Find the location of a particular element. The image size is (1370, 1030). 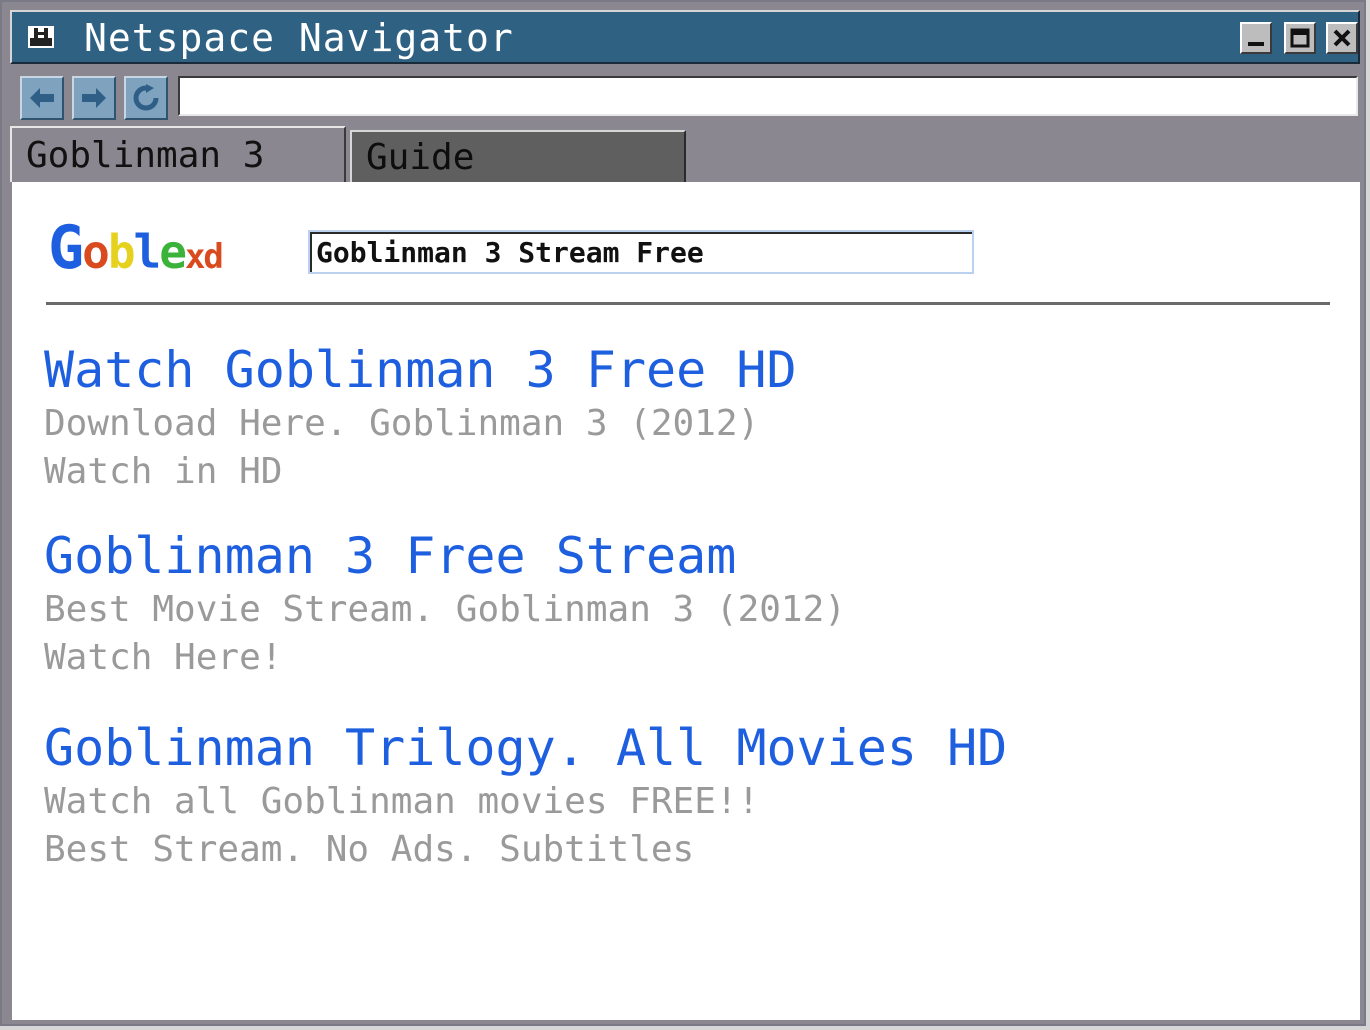

maximize-button is located at coordinates (1300, 38).